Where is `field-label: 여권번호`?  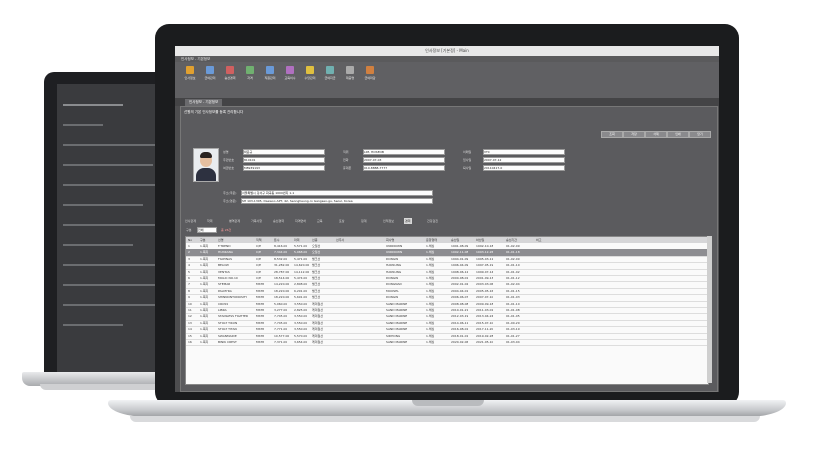
field-label: 여권번호 is located at coordinates (229, 168).